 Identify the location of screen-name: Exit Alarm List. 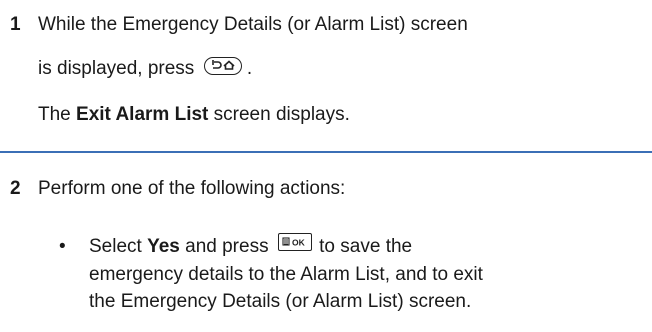
(142, 114).